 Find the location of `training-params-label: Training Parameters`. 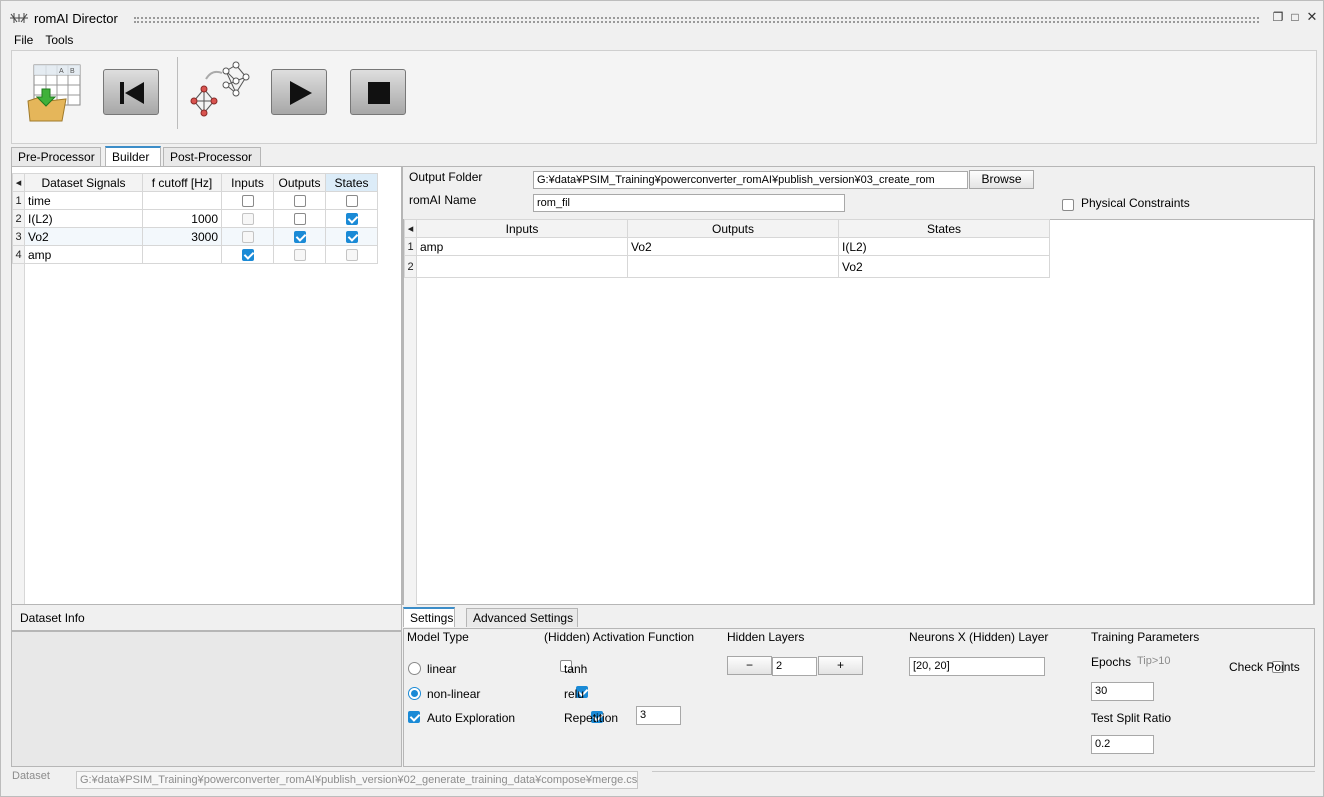

training-params-label: Training Parameters is located at coordinates (1145, 637).